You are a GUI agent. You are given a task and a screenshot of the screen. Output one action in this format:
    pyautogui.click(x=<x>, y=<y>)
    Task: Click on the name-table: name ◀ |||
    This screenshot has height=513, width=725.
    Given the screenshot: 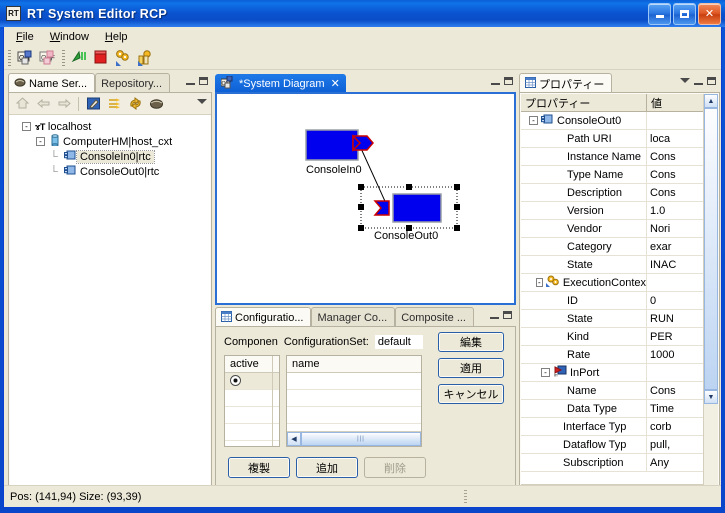 What is the action you would take?
    pyautogui.click(x=354, y=401)
    